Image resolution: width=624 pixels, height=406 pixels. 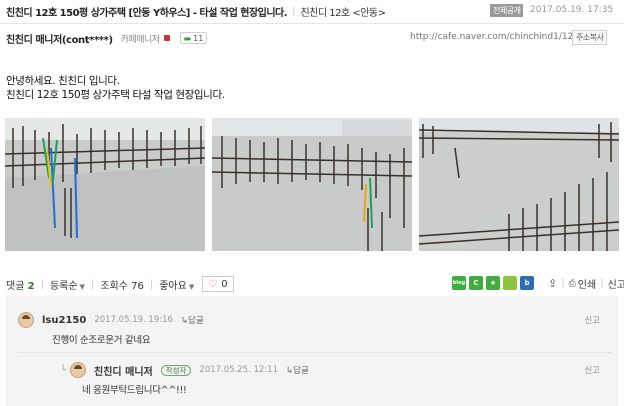 I want to click on body-line-1: 안녕하세요. 친친디 입니다., so click(x=63, y=81).